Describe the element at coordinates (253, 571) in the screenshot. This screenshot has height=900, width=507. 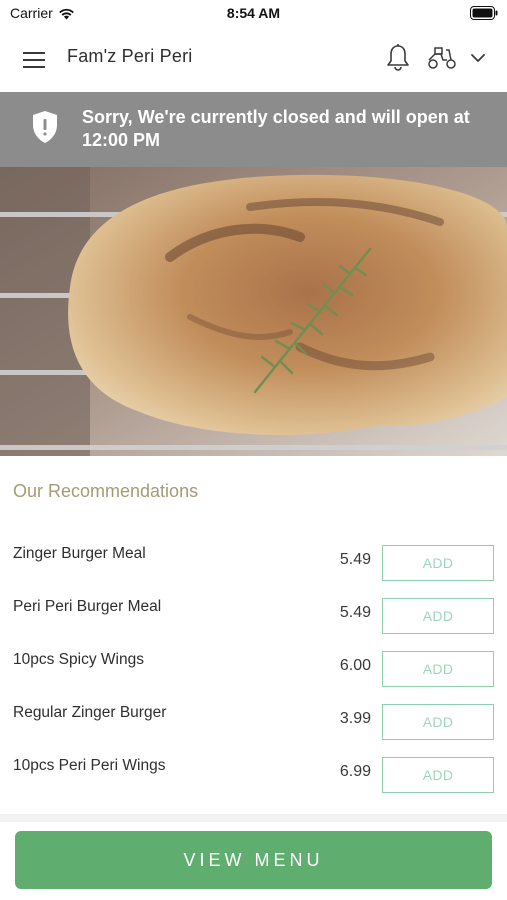
I see `list-item: Zinger Burger Meal 5.49 ADD` at that location.